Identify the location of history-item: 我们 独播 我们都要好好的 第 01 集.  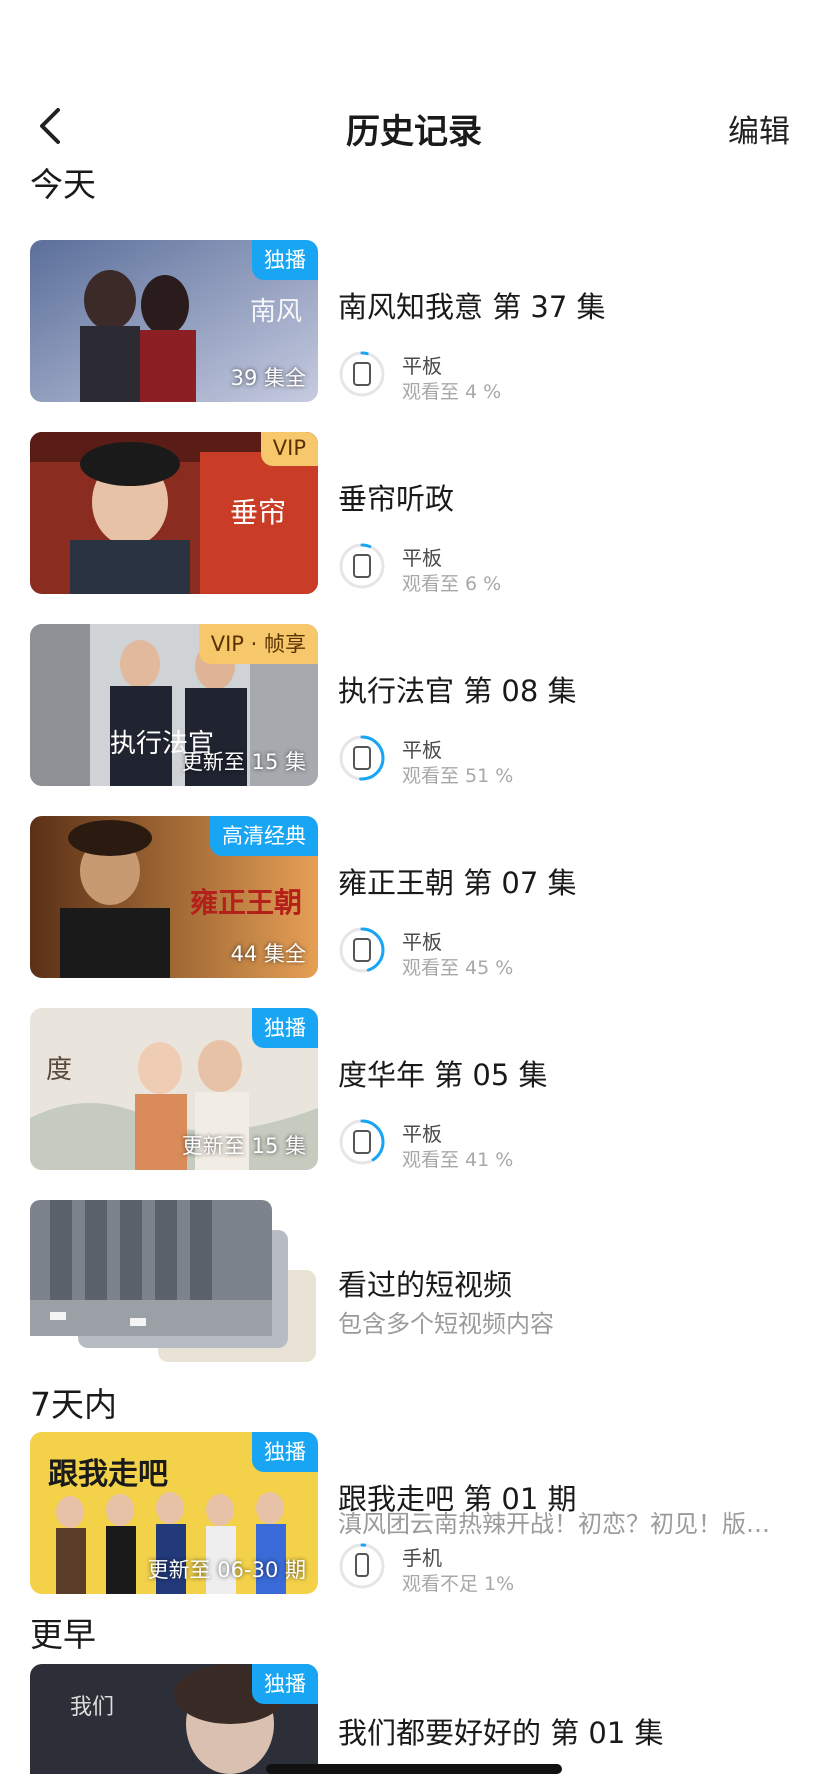
(415, 1719).